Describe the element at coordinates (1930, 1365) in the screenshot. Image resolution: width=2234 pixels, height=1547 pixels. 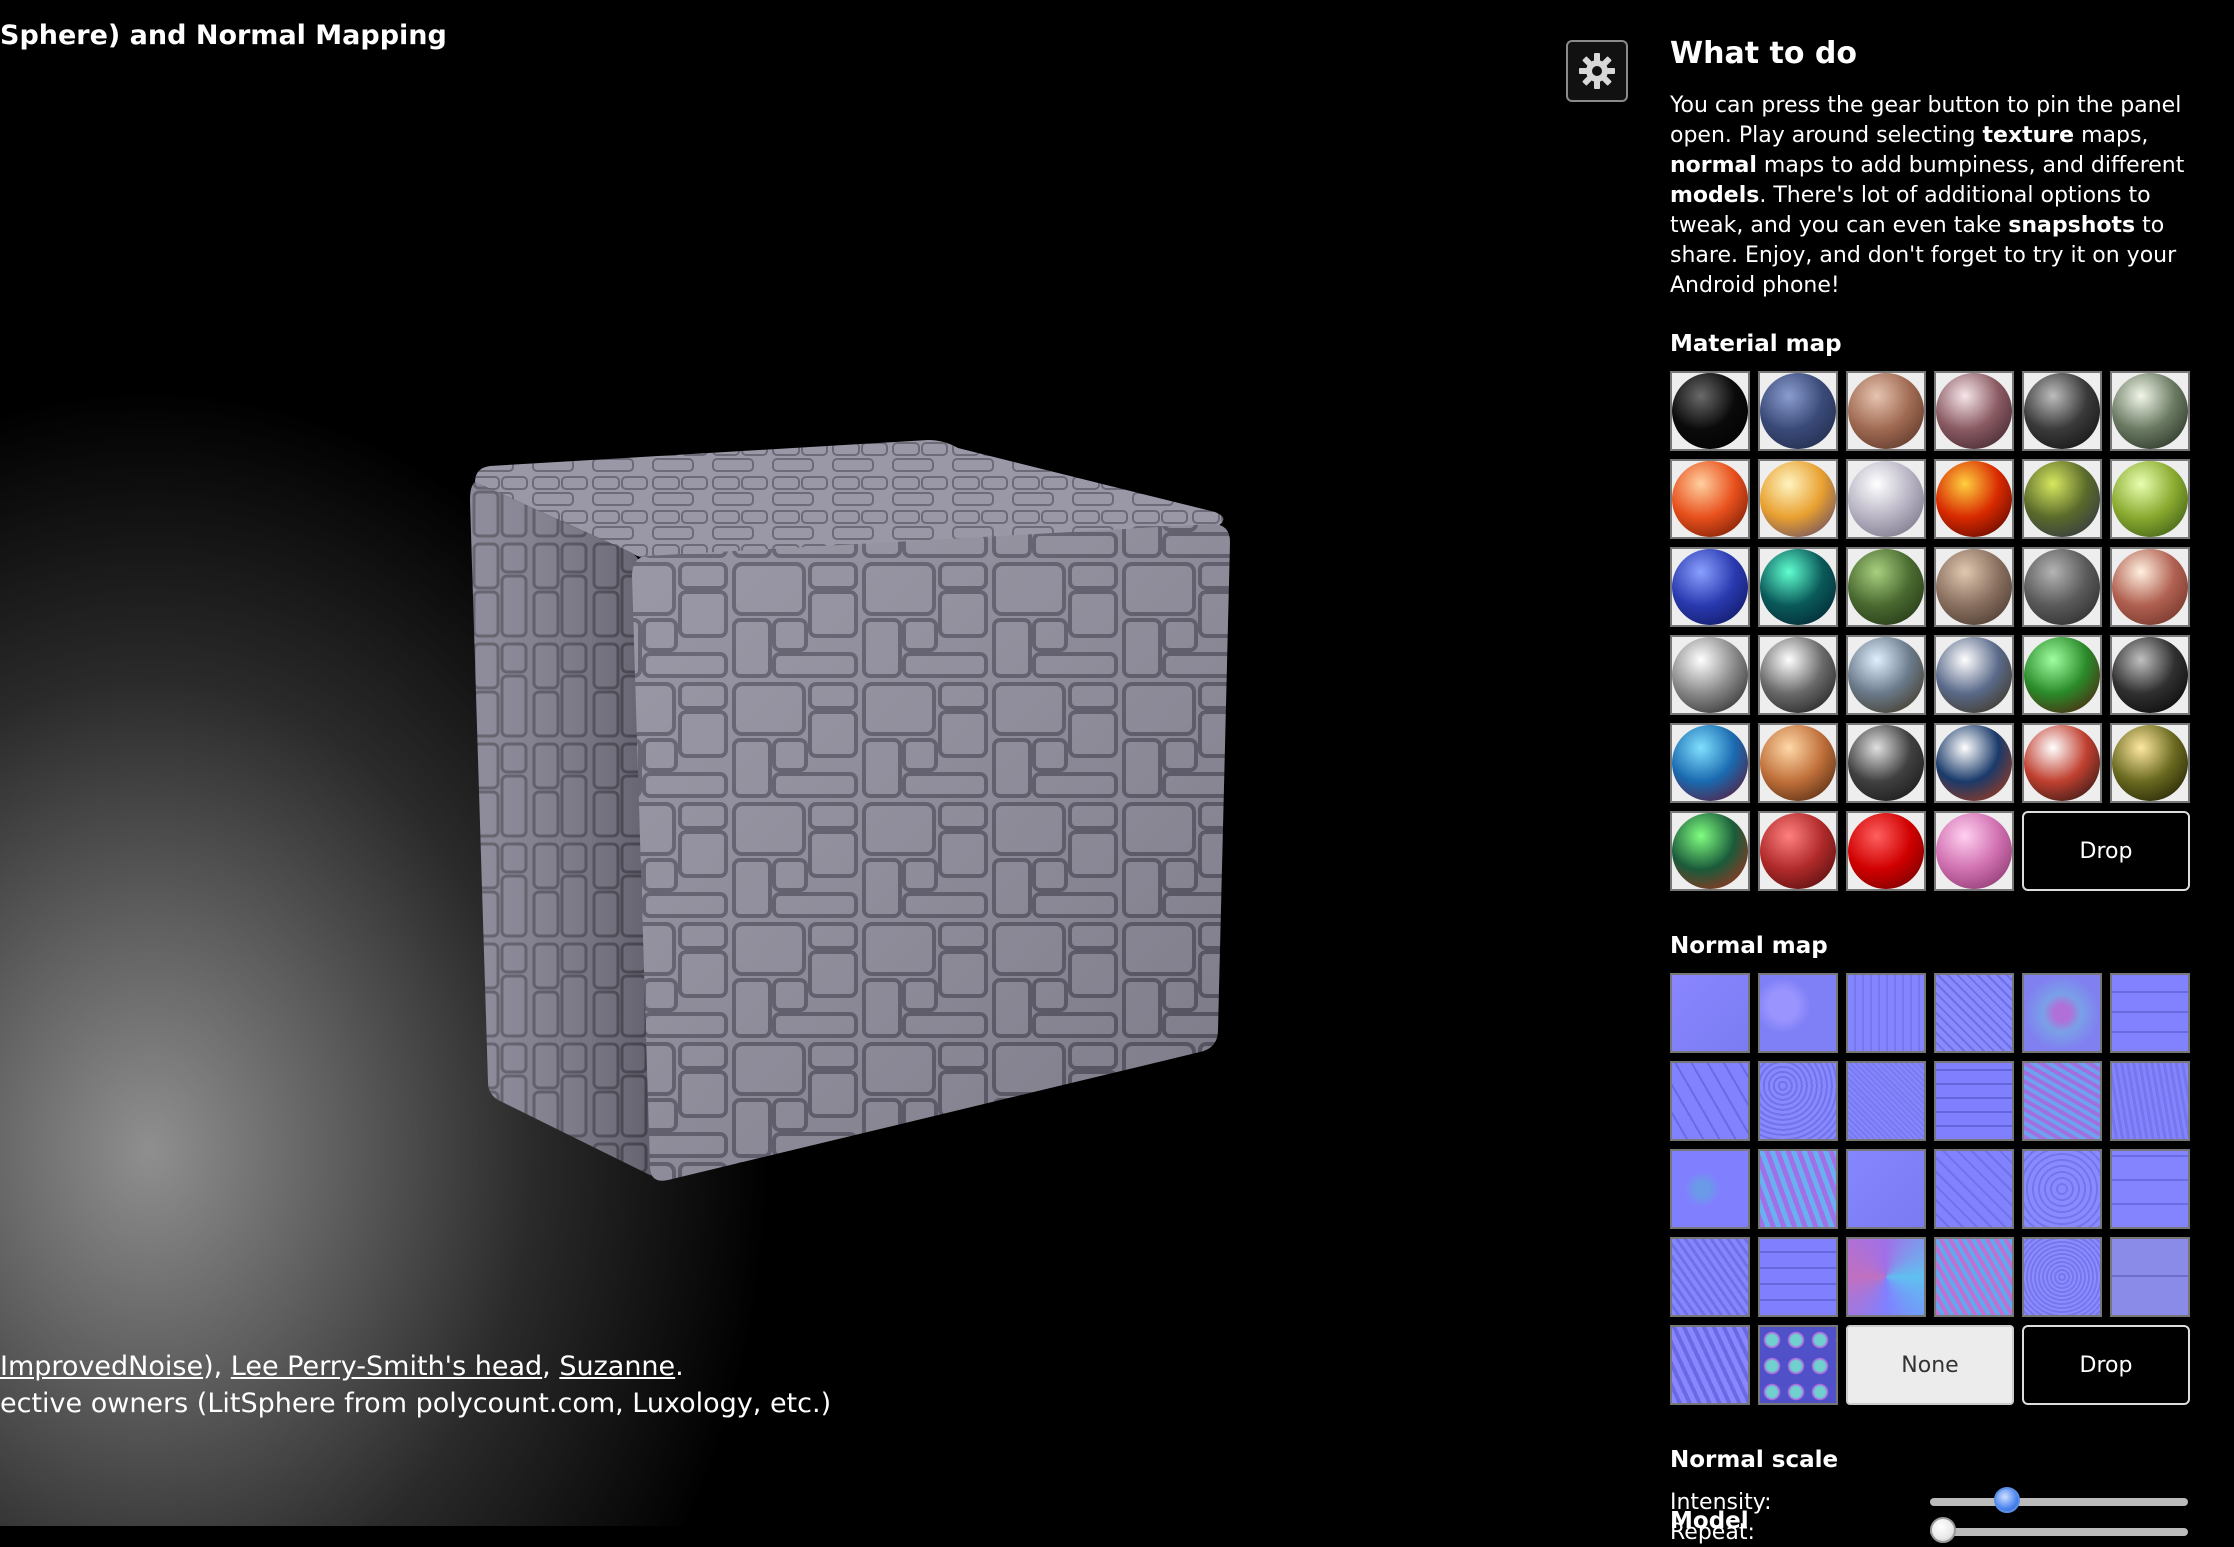
I see `normal-none-button: None` at that location.